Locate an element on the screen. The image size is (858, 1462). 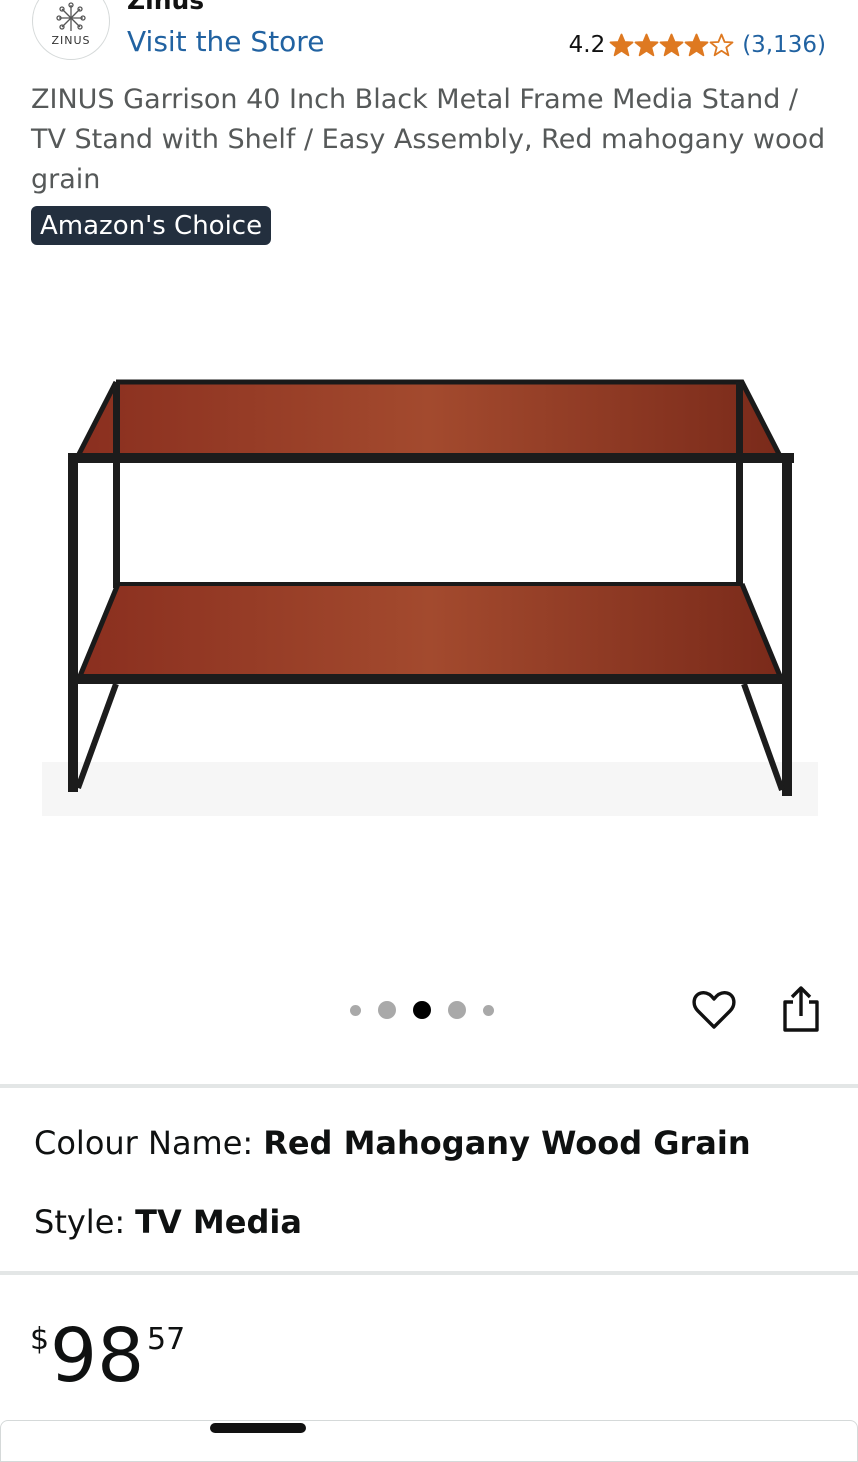
rating-count-link: (3,136) is located at coordinates (784, 45).